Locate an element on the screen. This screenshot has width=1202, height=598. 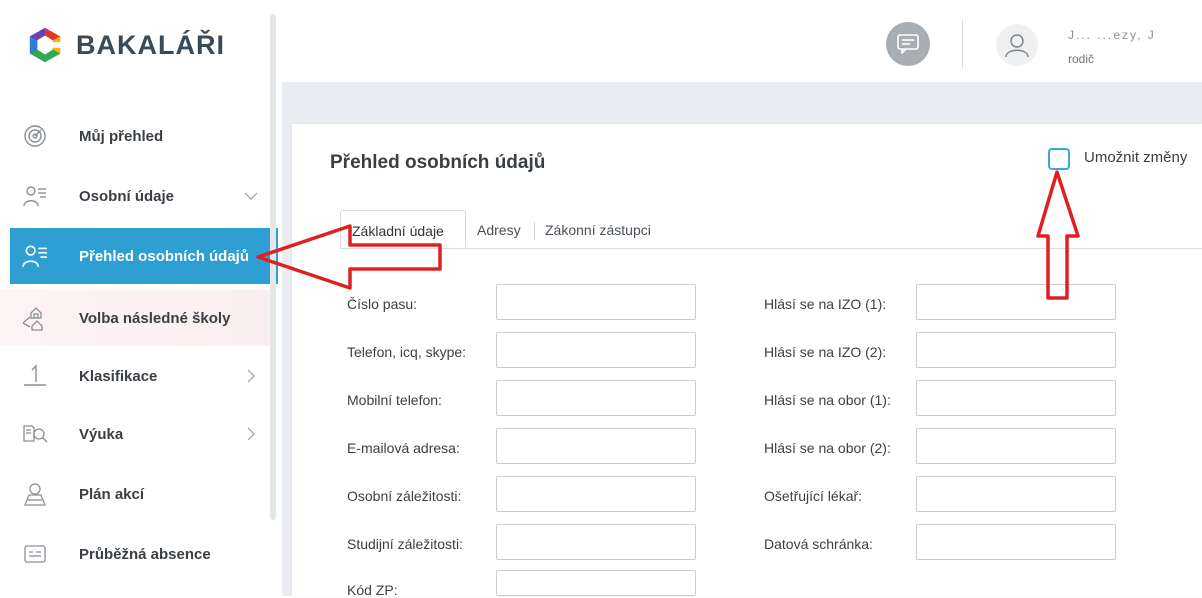
sidebar-item-vyuka: Výuka is located at coordinates (135, 434).